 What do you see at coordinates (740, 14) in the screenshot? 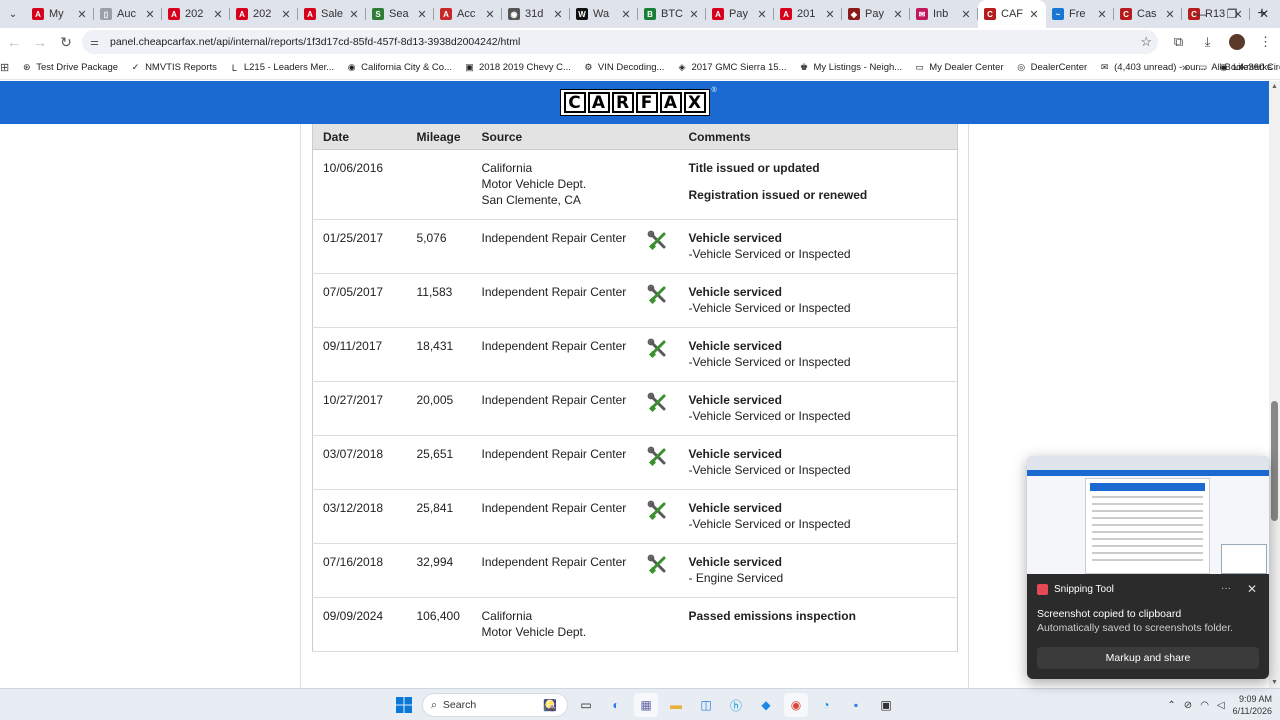
I see `browser-tab: A Pay ✕` at bounding box center [740, 14].